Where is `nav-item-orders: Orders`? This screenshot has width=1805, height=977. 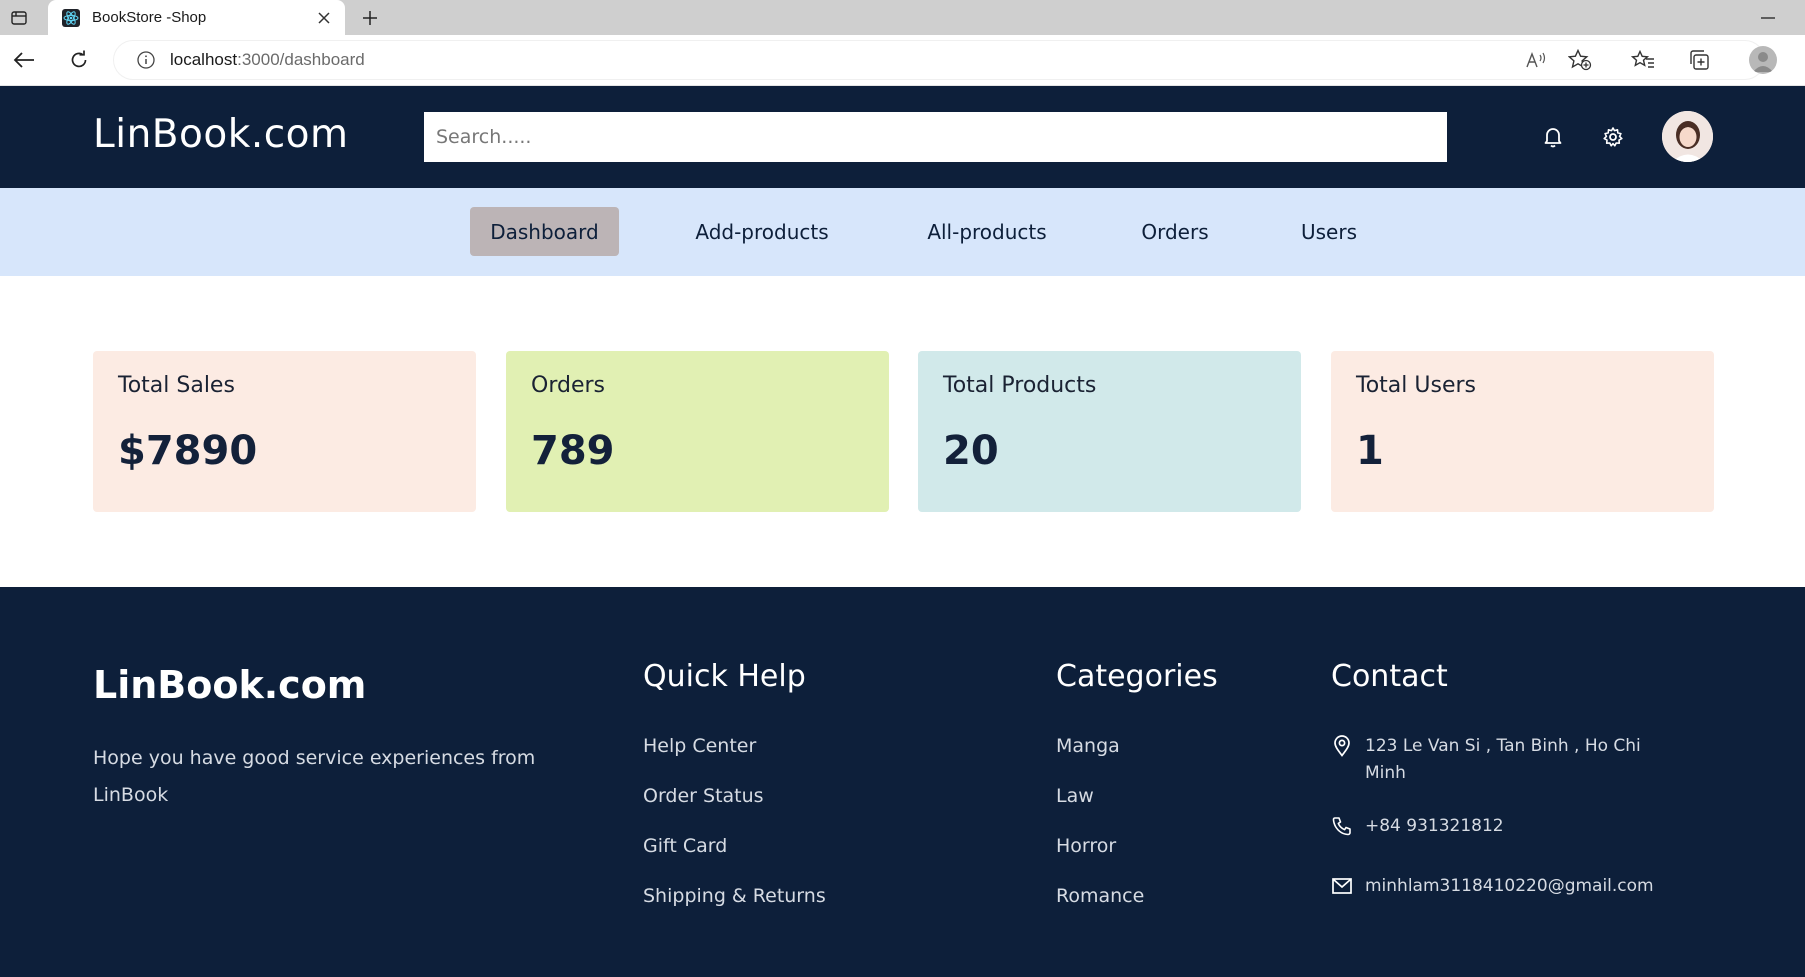 nav-item-orders: Orders is located at coordinates (1175, 231).